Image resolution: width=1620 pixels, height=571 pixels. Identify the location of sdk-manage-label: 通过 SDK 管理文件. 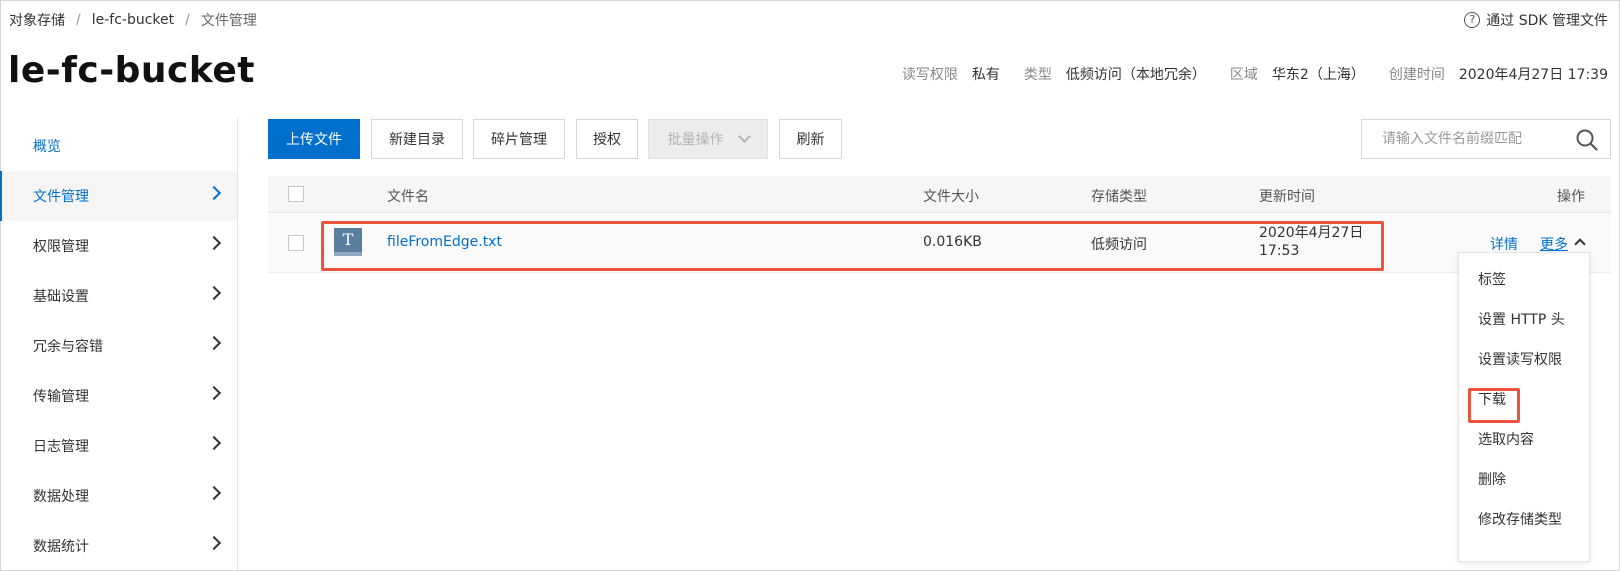
(1547, 21).